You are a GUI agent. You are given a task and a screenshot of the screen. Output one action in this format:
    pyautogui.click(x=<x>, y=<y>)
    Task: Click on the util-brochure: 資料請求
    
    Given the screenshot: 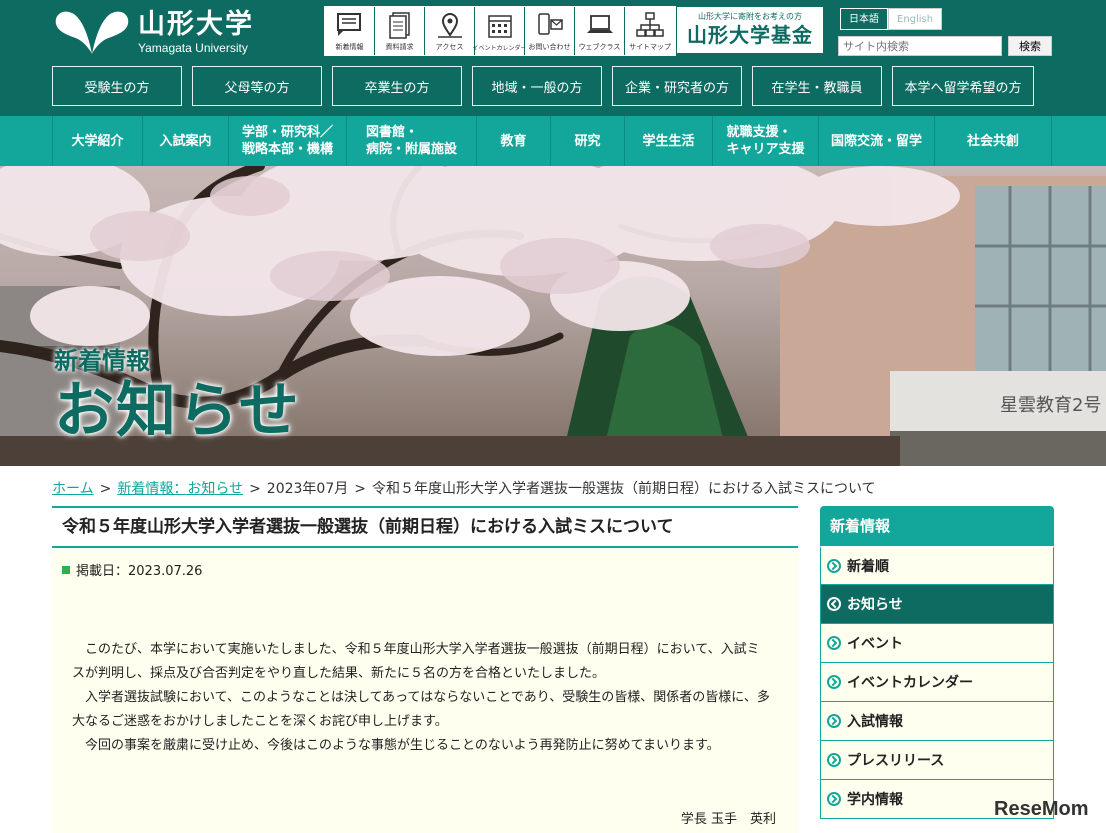 What is the action you would take?
    pyautogui.click(x=400, y=31)
    